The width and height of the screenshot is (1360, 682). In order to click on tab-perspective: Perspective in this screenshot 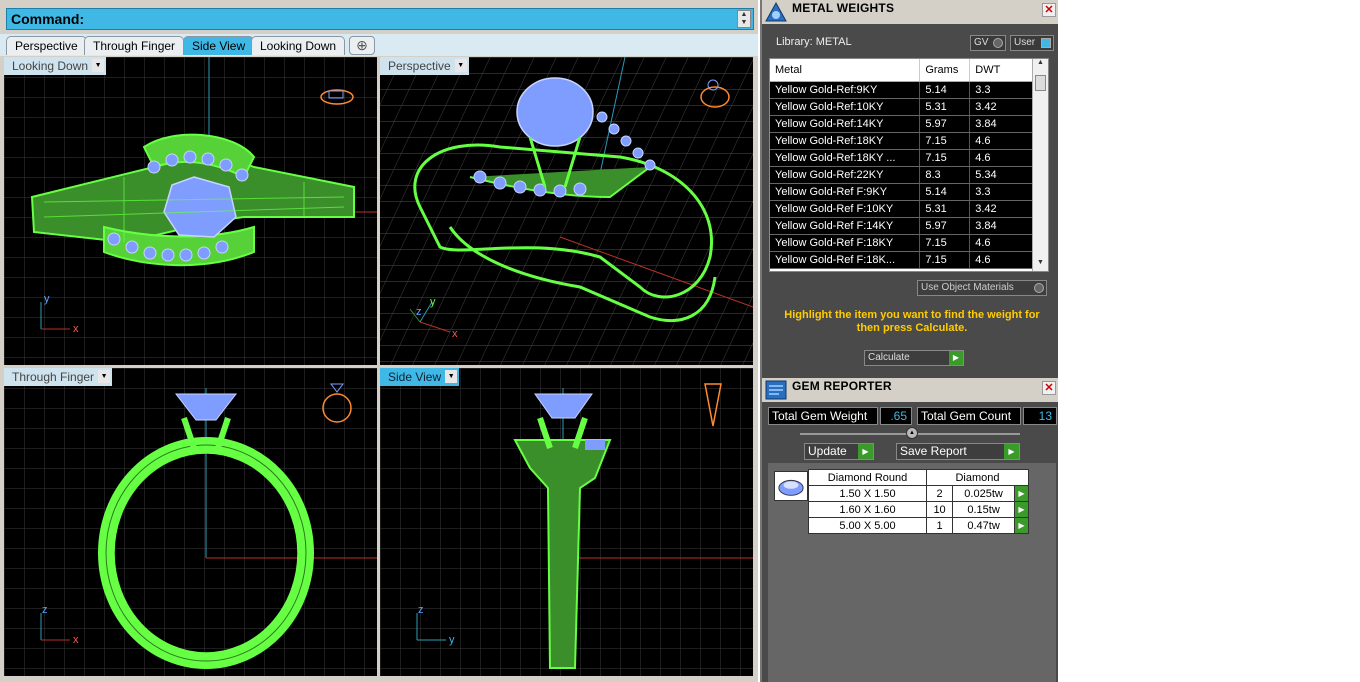, I will do `click(46, 45)`.